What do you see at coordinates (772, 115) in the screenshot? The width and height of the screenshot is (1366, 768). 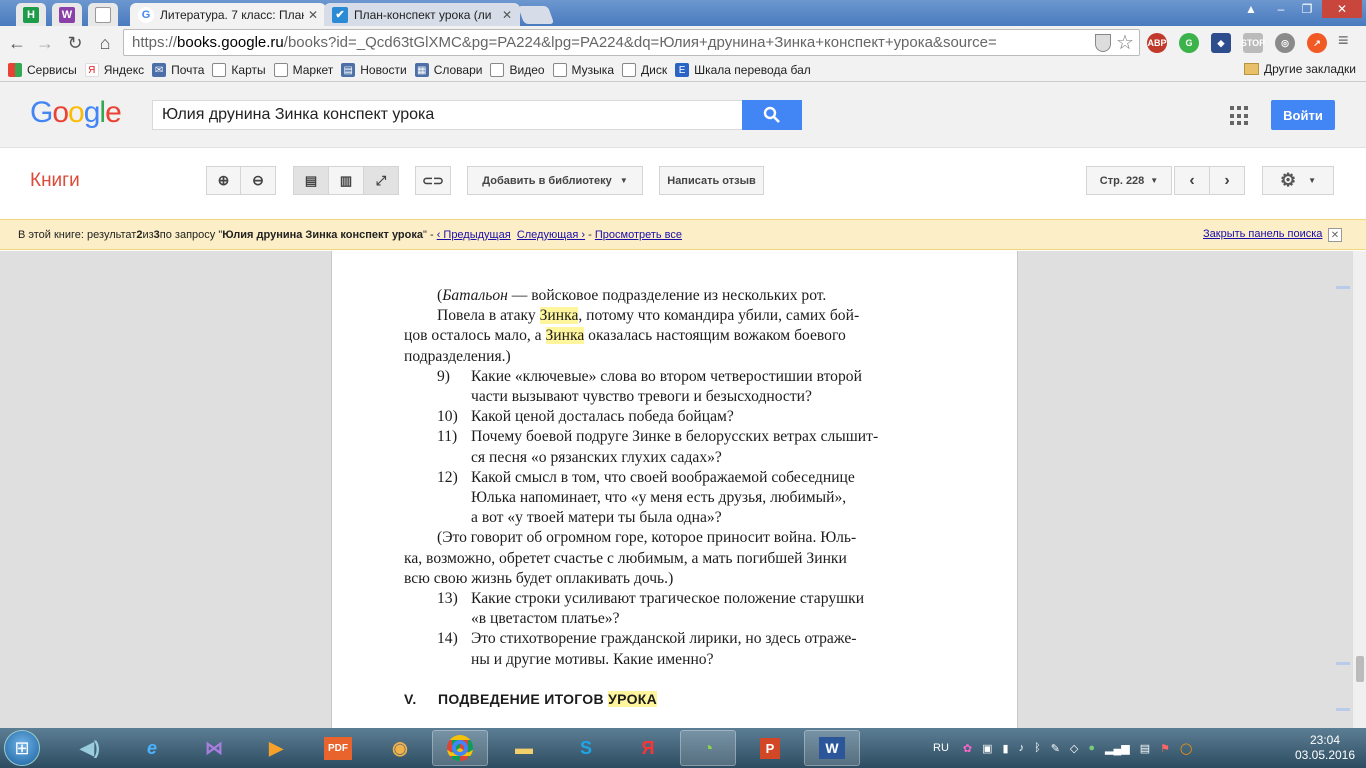 I see `search-button` at bounding box center [772, 115].